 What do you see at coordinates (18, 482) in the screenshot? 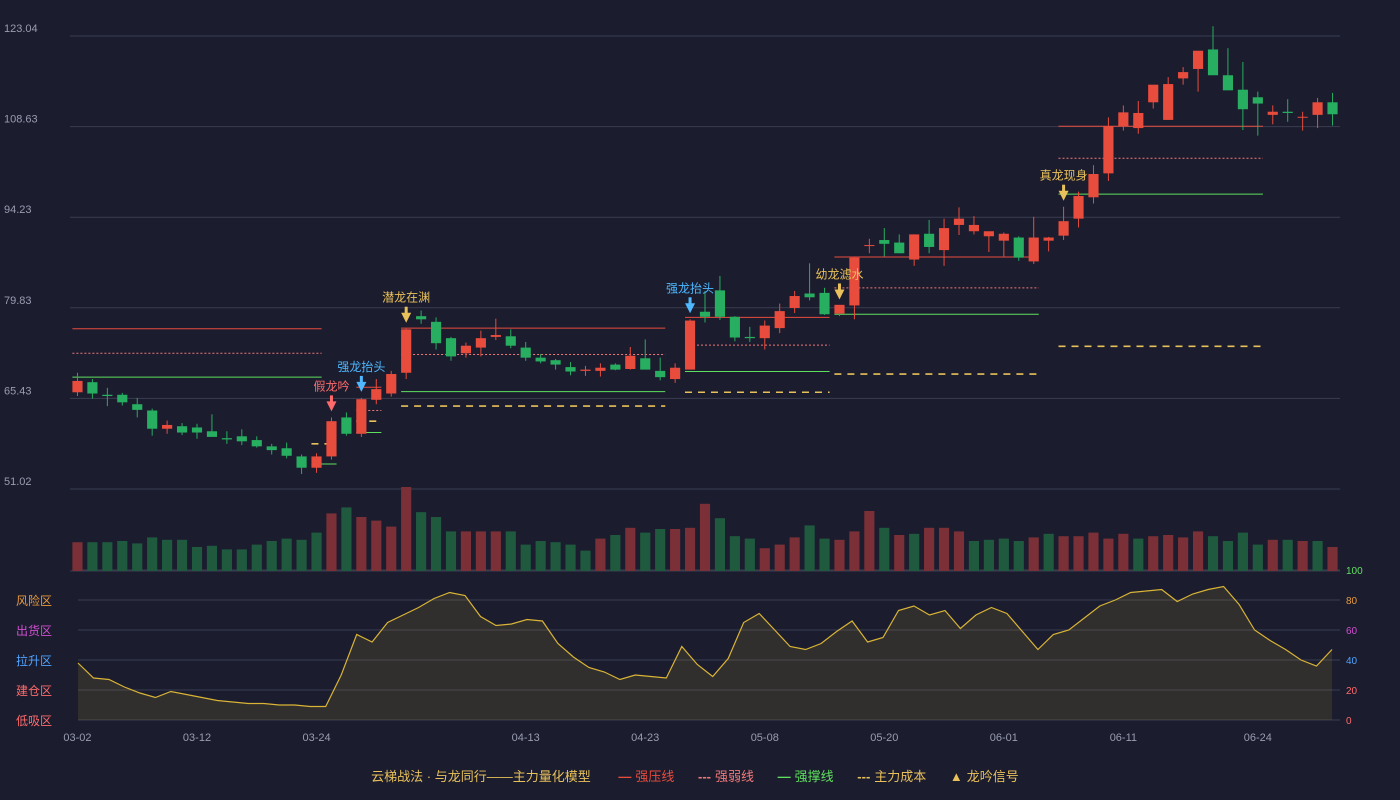
I see `price-tick-label: 51.02` at bounding box center [18, 482].